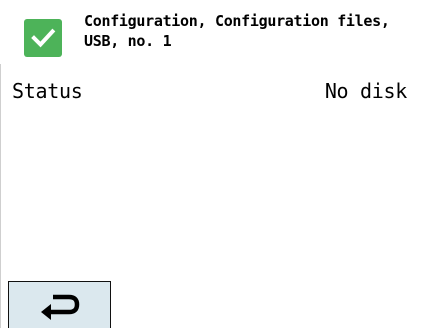 Image resolution: width=435 pixels, height=328 pixels. Describe the element at coordinates (237, 21) in the screenshot. I see `page-title-line1: Configuration, Configuration files,` at that location.